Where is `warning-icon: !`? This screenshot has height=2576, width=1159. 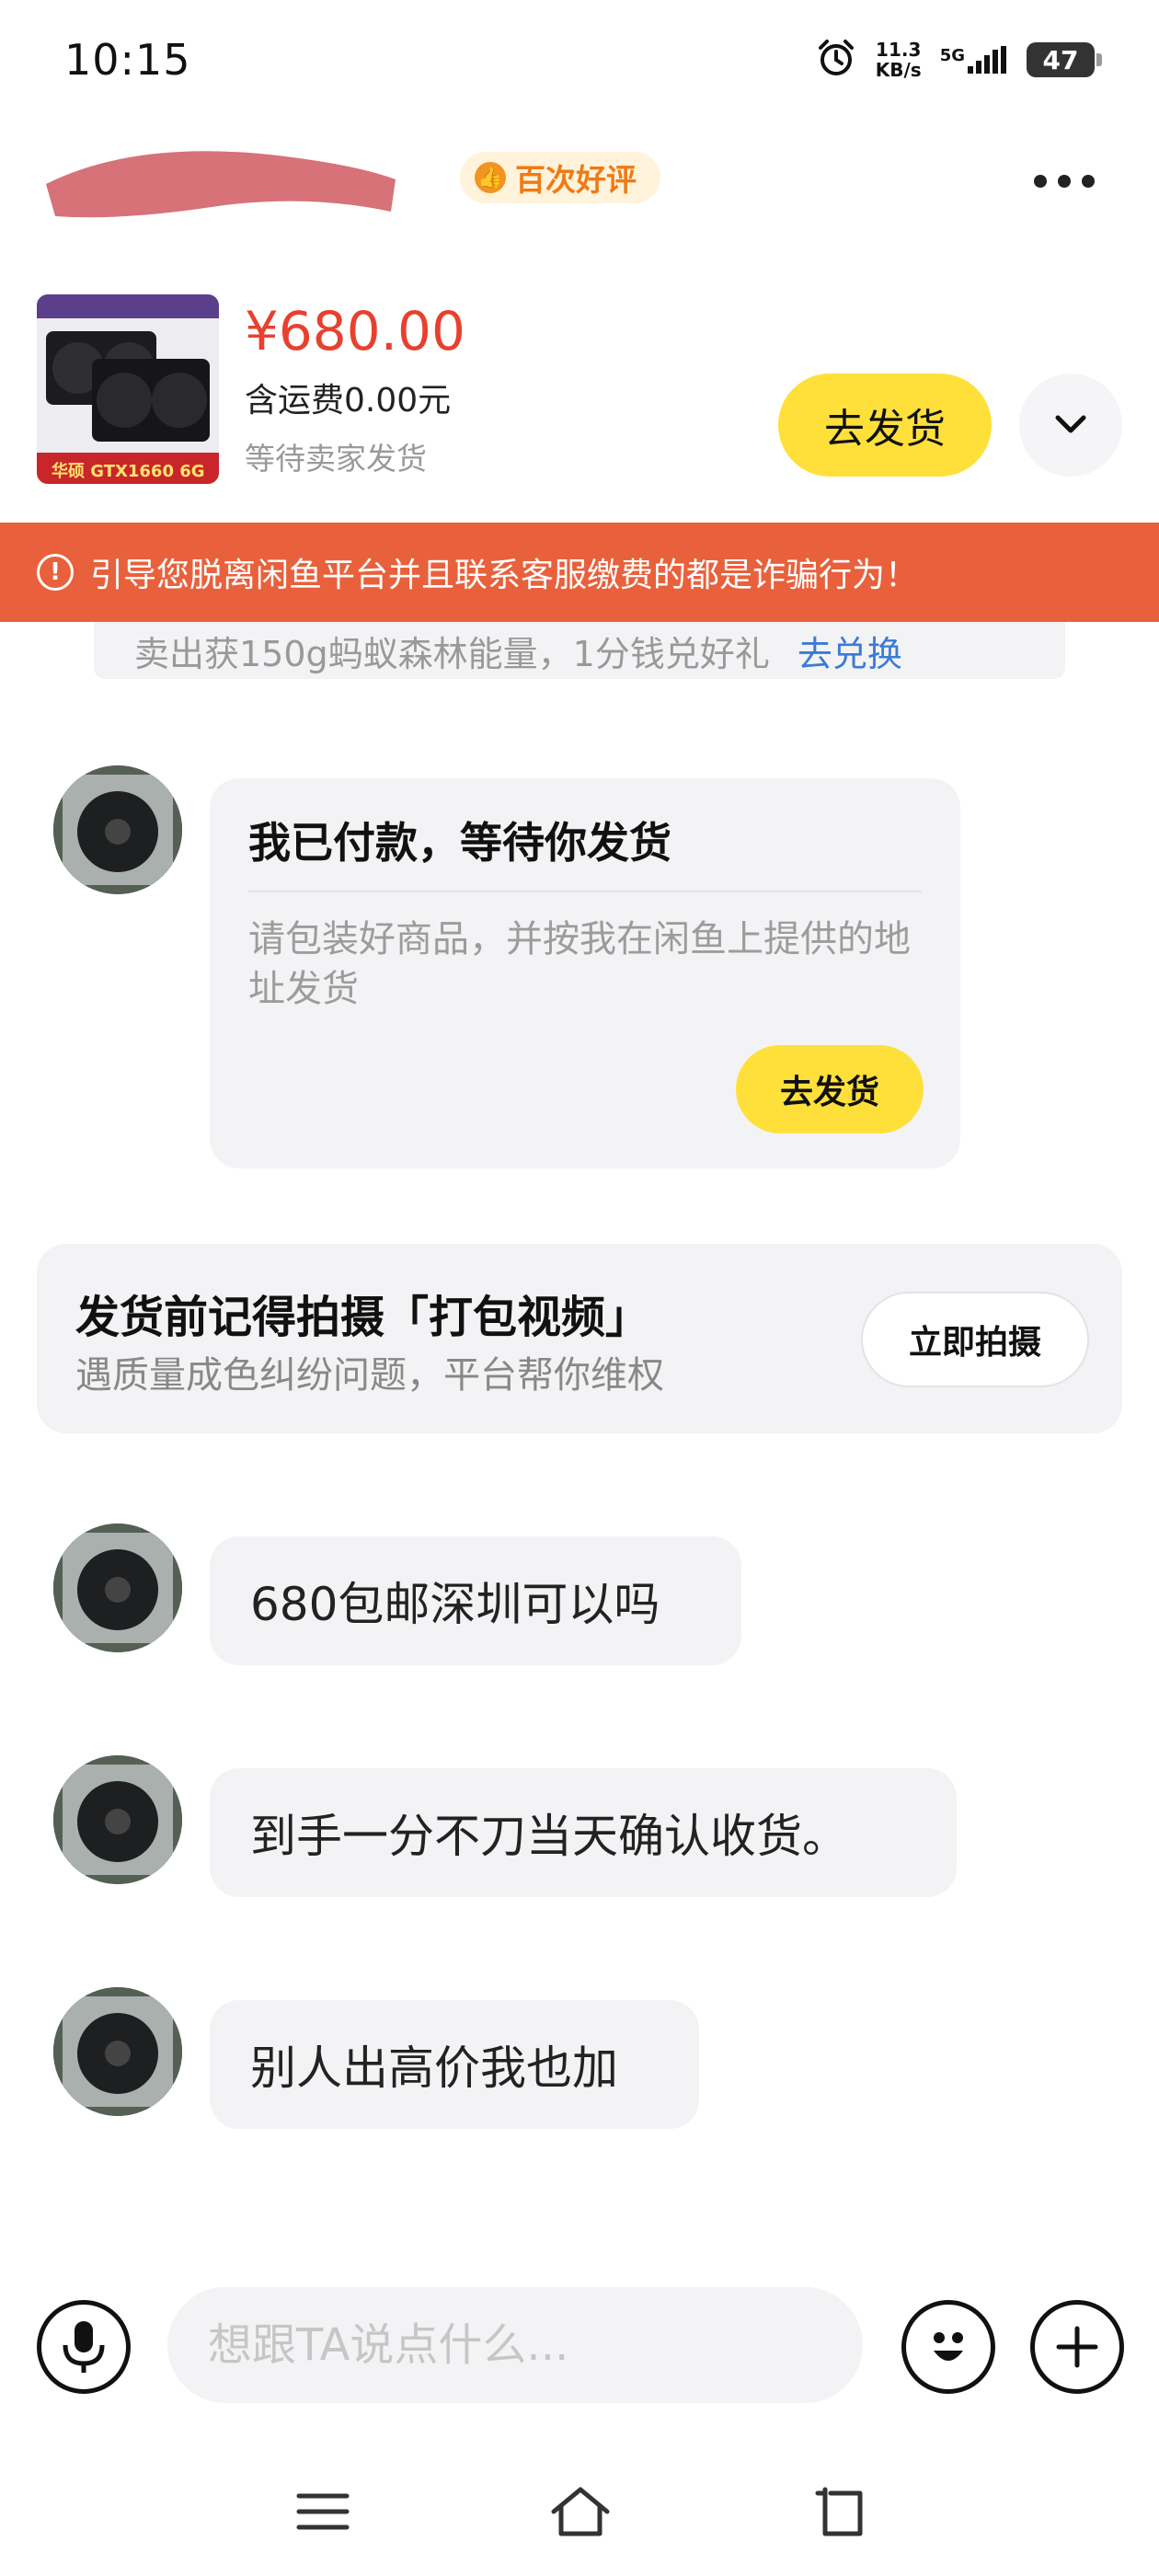
warning-icon: ! is located at coordinates (55, 572).